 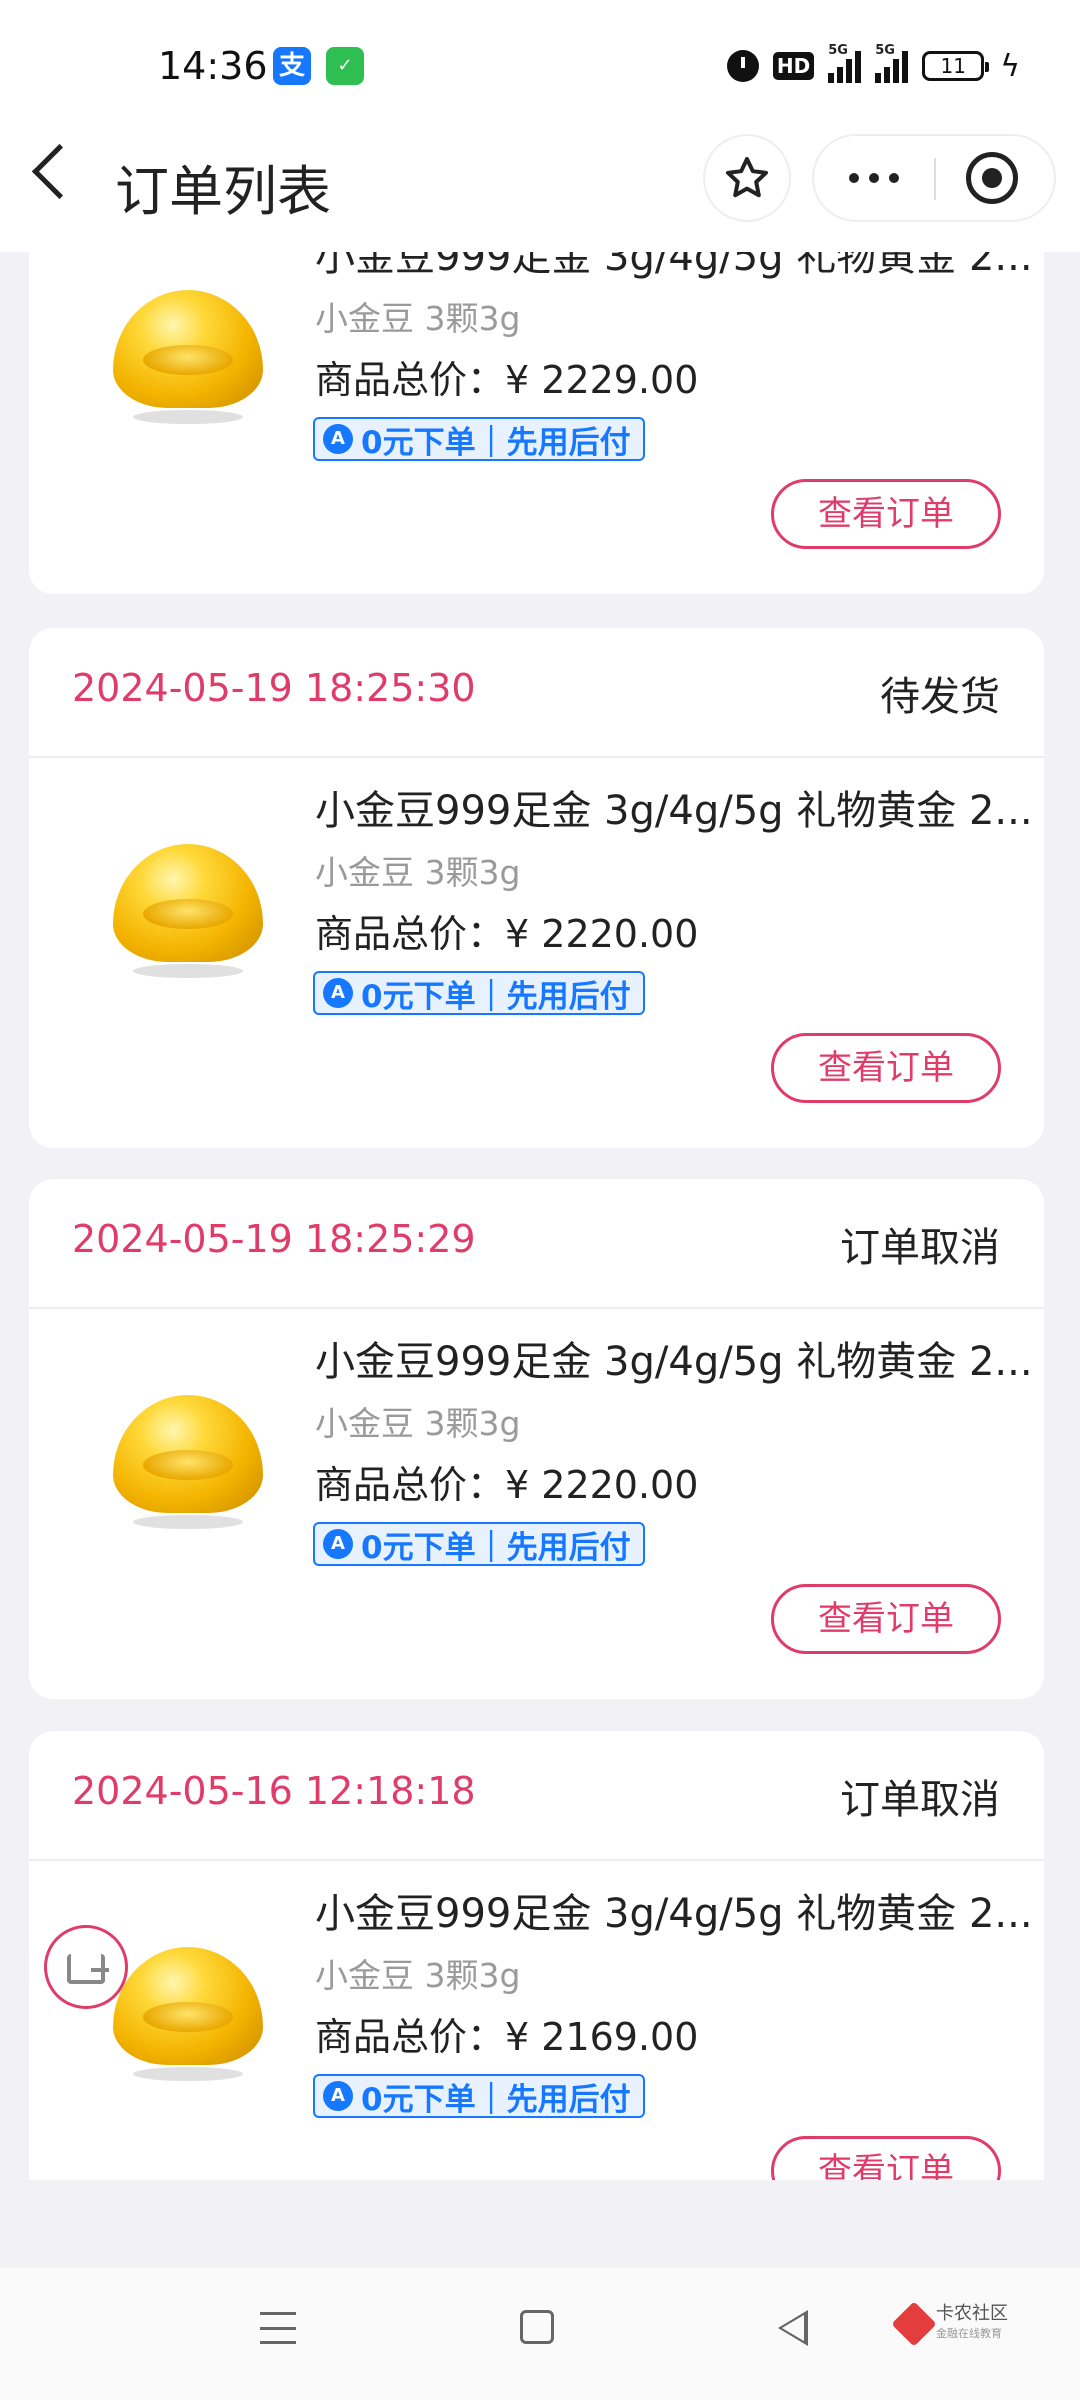 I want to click on capsule-divider, so click(x=935, y=179).